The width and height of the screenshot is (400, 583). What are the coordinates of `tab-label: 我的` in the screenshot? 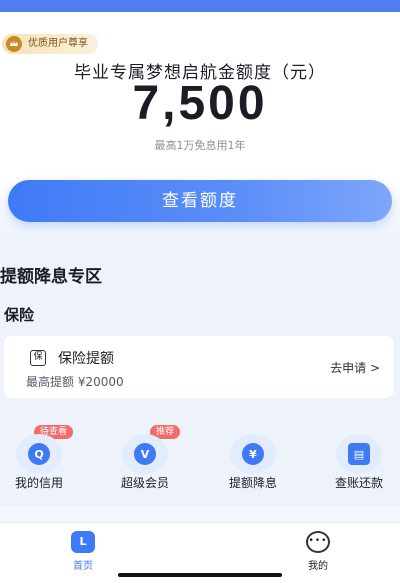 It's located at (318, 566).